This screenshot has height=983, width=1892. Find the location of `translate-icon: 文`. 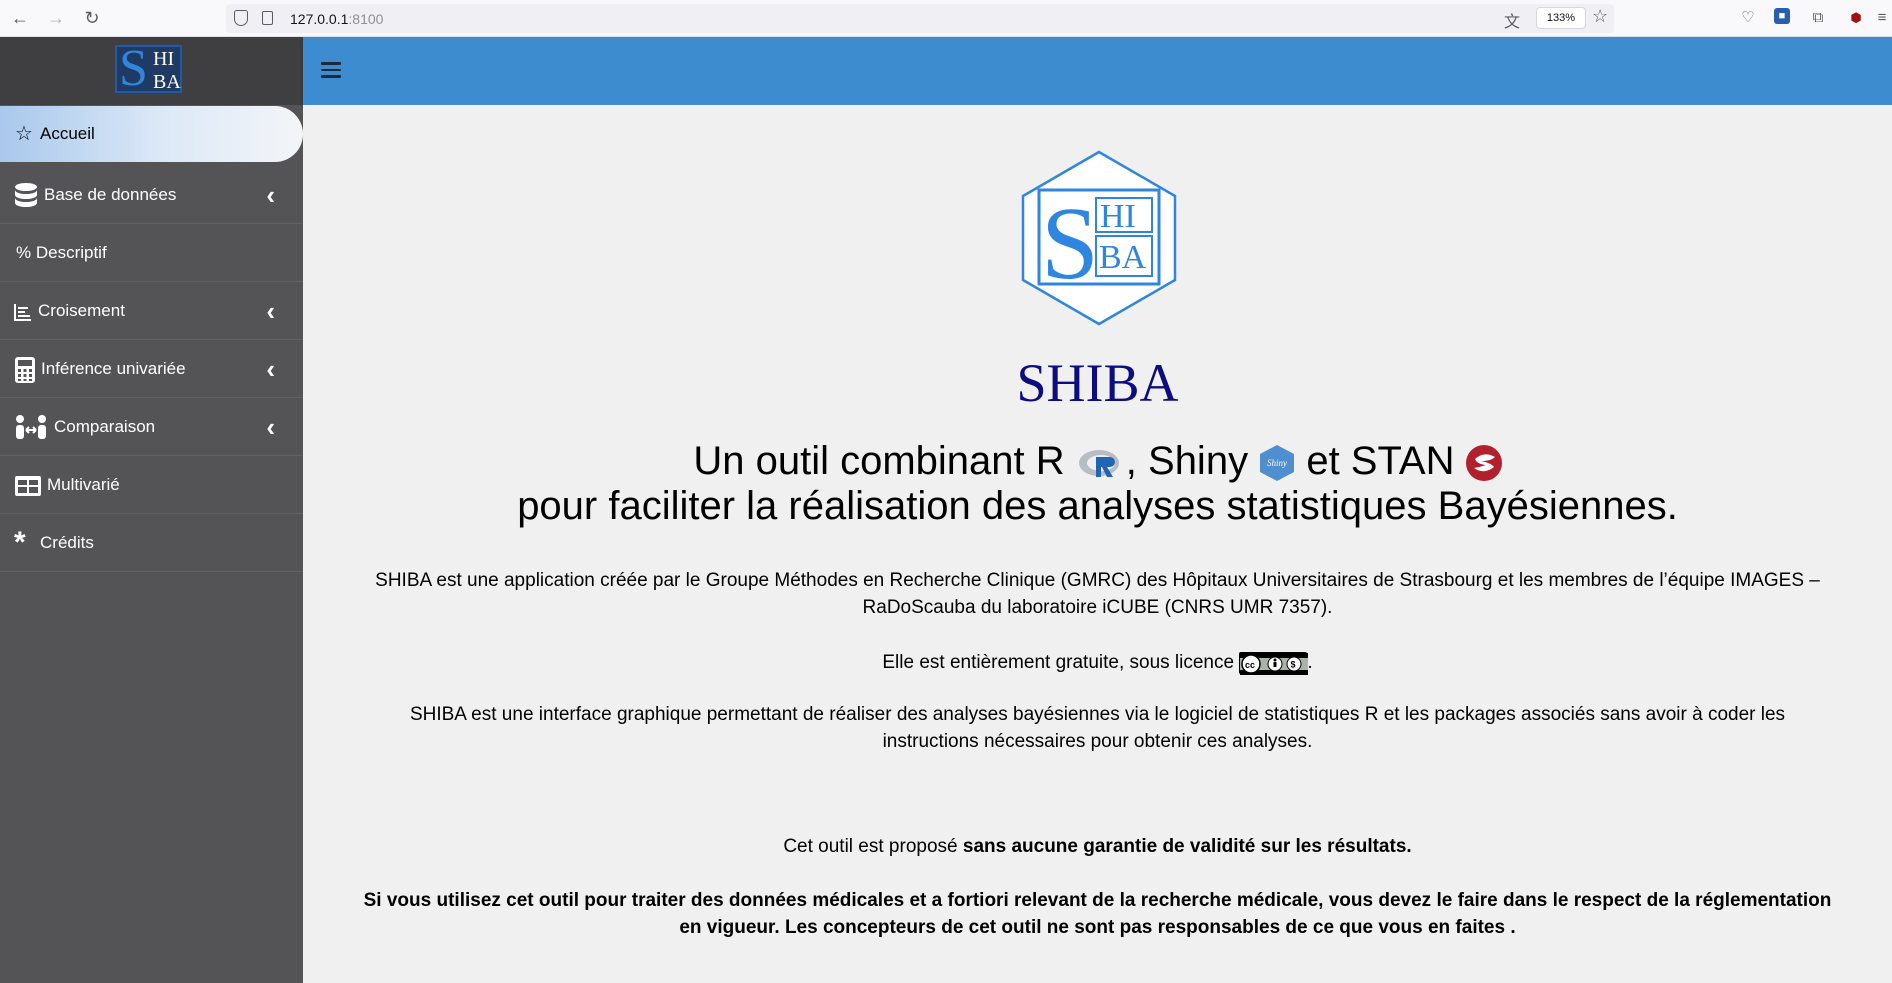

translate-icon: 文 is located at coordinates (1512, 20).